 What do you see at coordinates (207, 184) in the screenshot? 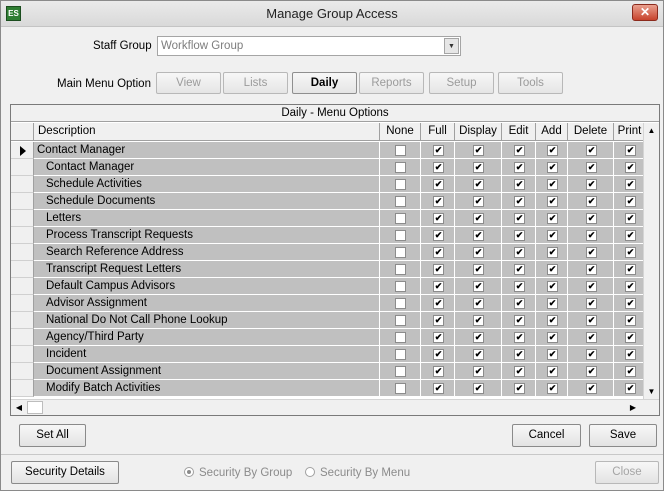
I see `row-description: Schedule Activities` at bounding box center [207, 184].